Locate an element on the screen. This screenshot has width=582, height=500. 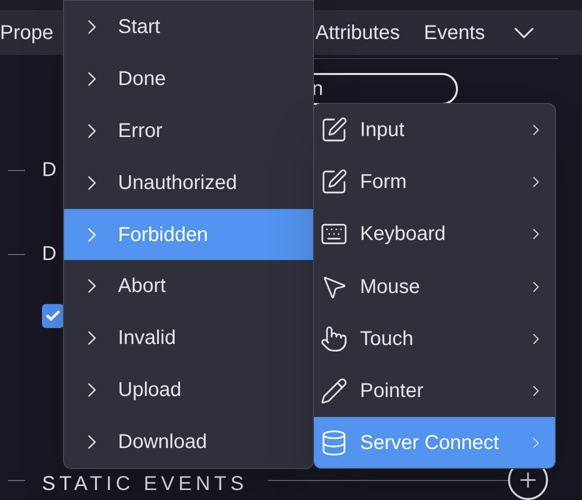
menu-item: Invalid is located at coordinates (188, 338).